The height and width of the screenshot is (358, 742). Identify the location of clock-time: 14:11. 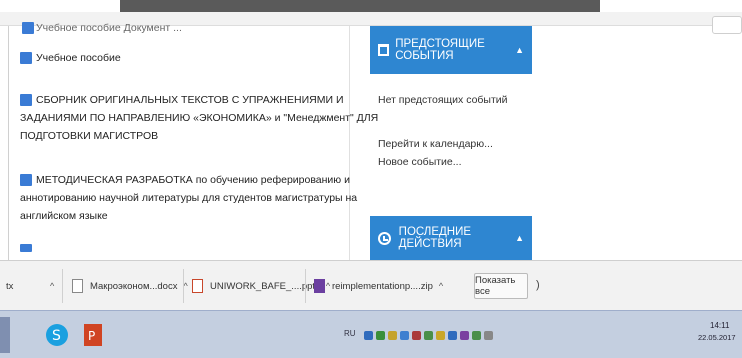
(719, 325).